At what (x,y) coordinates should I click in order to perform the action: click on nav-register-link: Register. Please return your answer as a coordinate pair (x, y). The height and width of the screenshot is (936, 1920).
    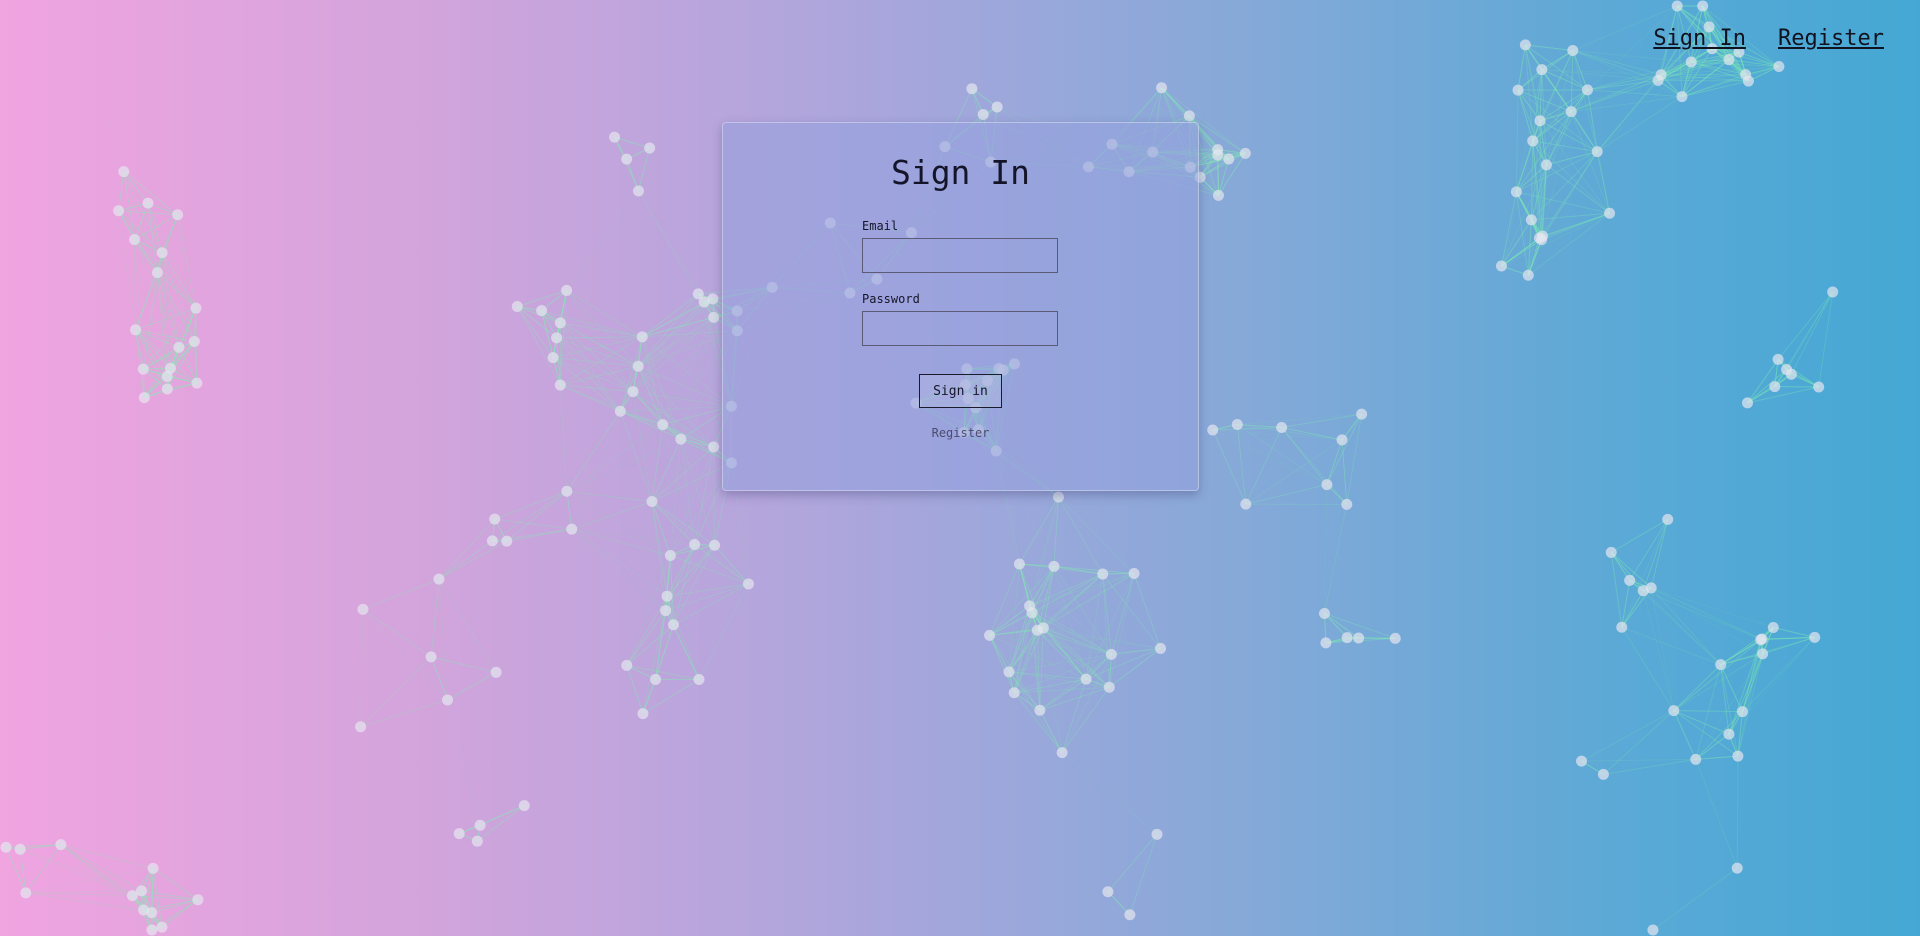
    Looking at the image, I should click on (1831, 38).